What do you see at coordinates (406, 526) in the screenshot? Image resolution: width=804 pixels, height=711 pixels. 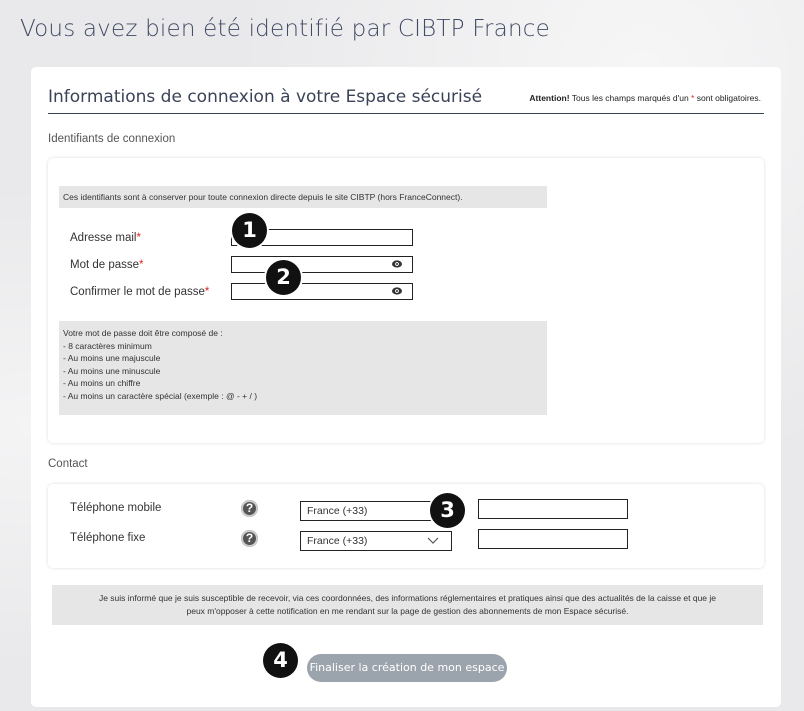 I see `contact-panel` at bounding box center [406, 526].